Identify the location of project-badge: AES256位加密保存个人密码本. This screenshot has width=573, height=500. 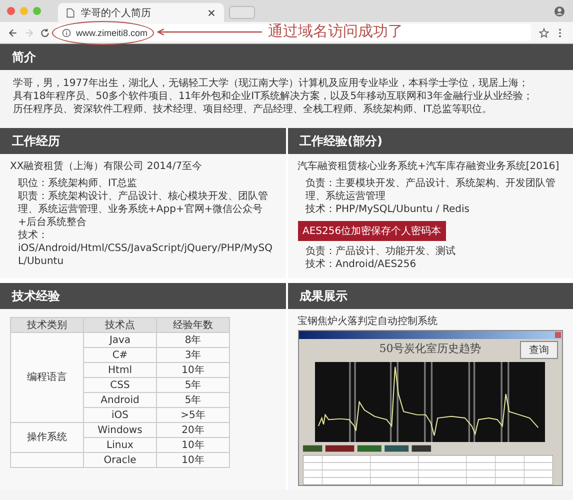
(372, 231).